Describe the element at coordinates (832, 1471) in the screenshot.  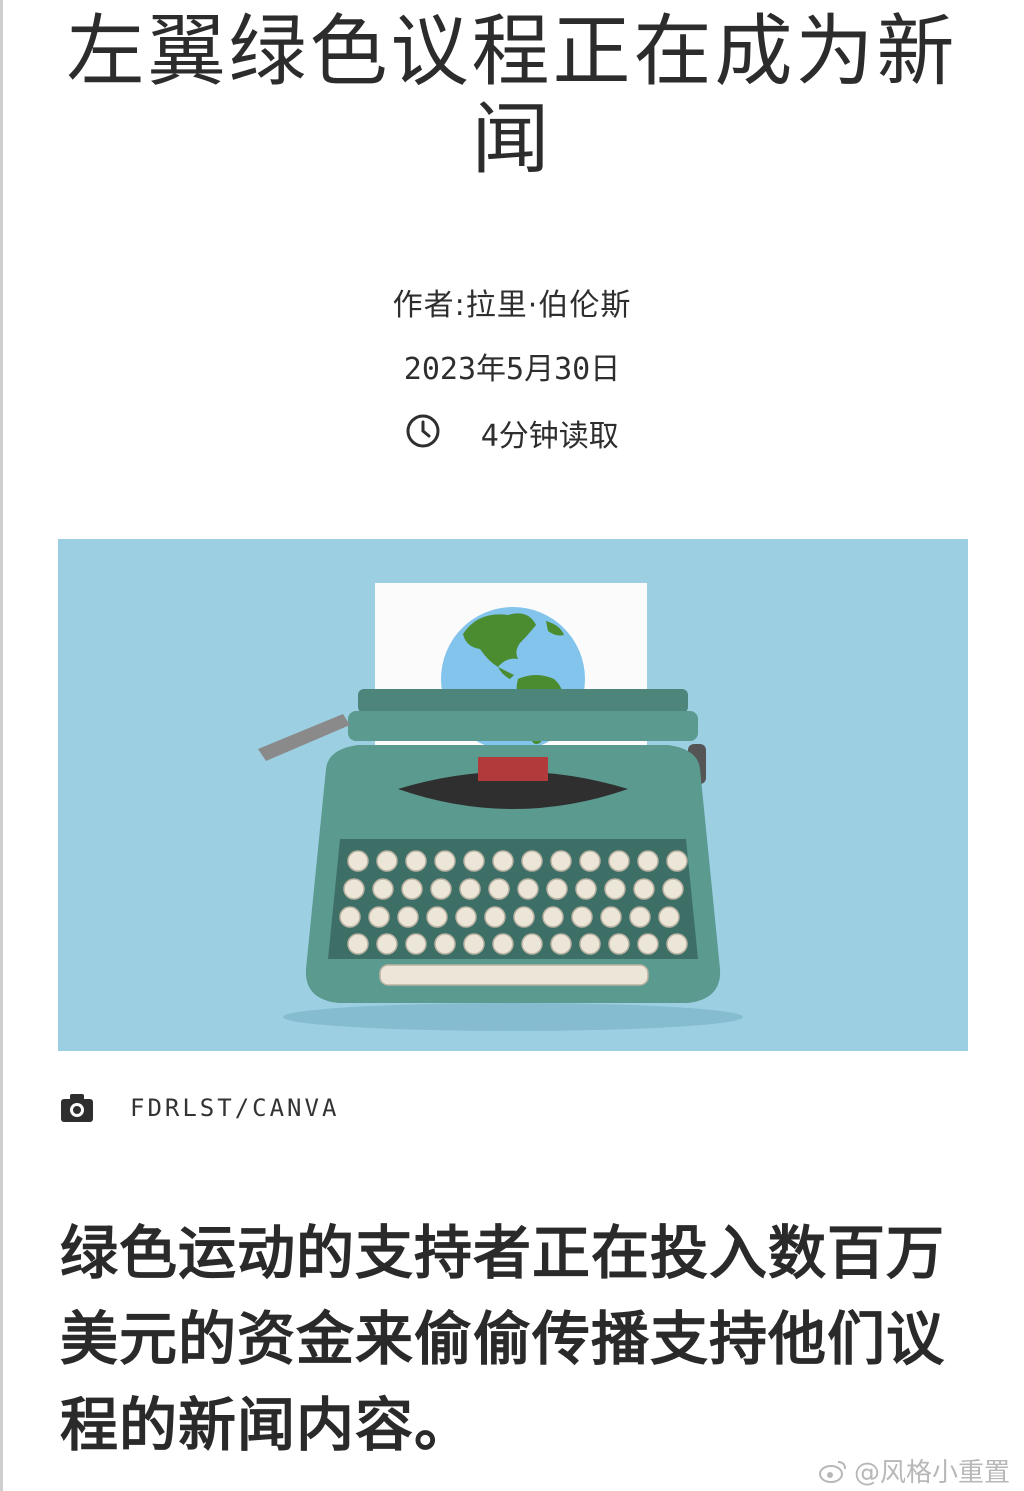
I see `weibo-icon` at that location.